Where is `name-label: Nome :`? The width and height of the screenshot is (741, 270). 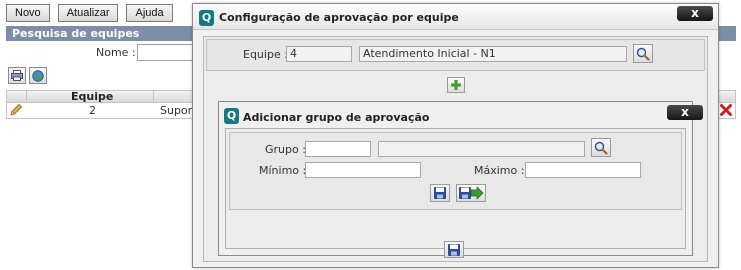 name-label: Nome : is located at coordinates (116, 52).